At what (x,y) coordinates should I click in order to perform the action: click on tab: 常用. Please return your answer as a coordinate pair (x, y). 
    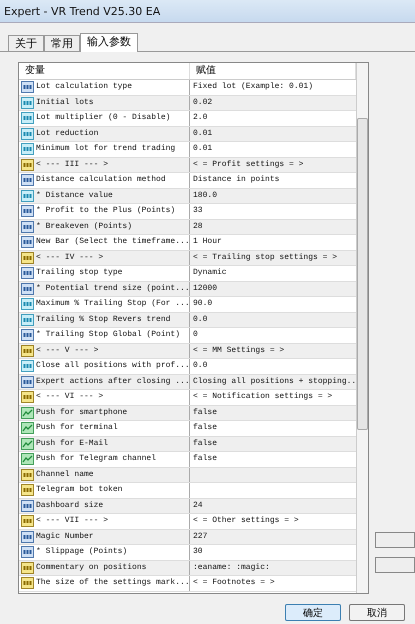
    Looking at the image, I should click on (62, 43).